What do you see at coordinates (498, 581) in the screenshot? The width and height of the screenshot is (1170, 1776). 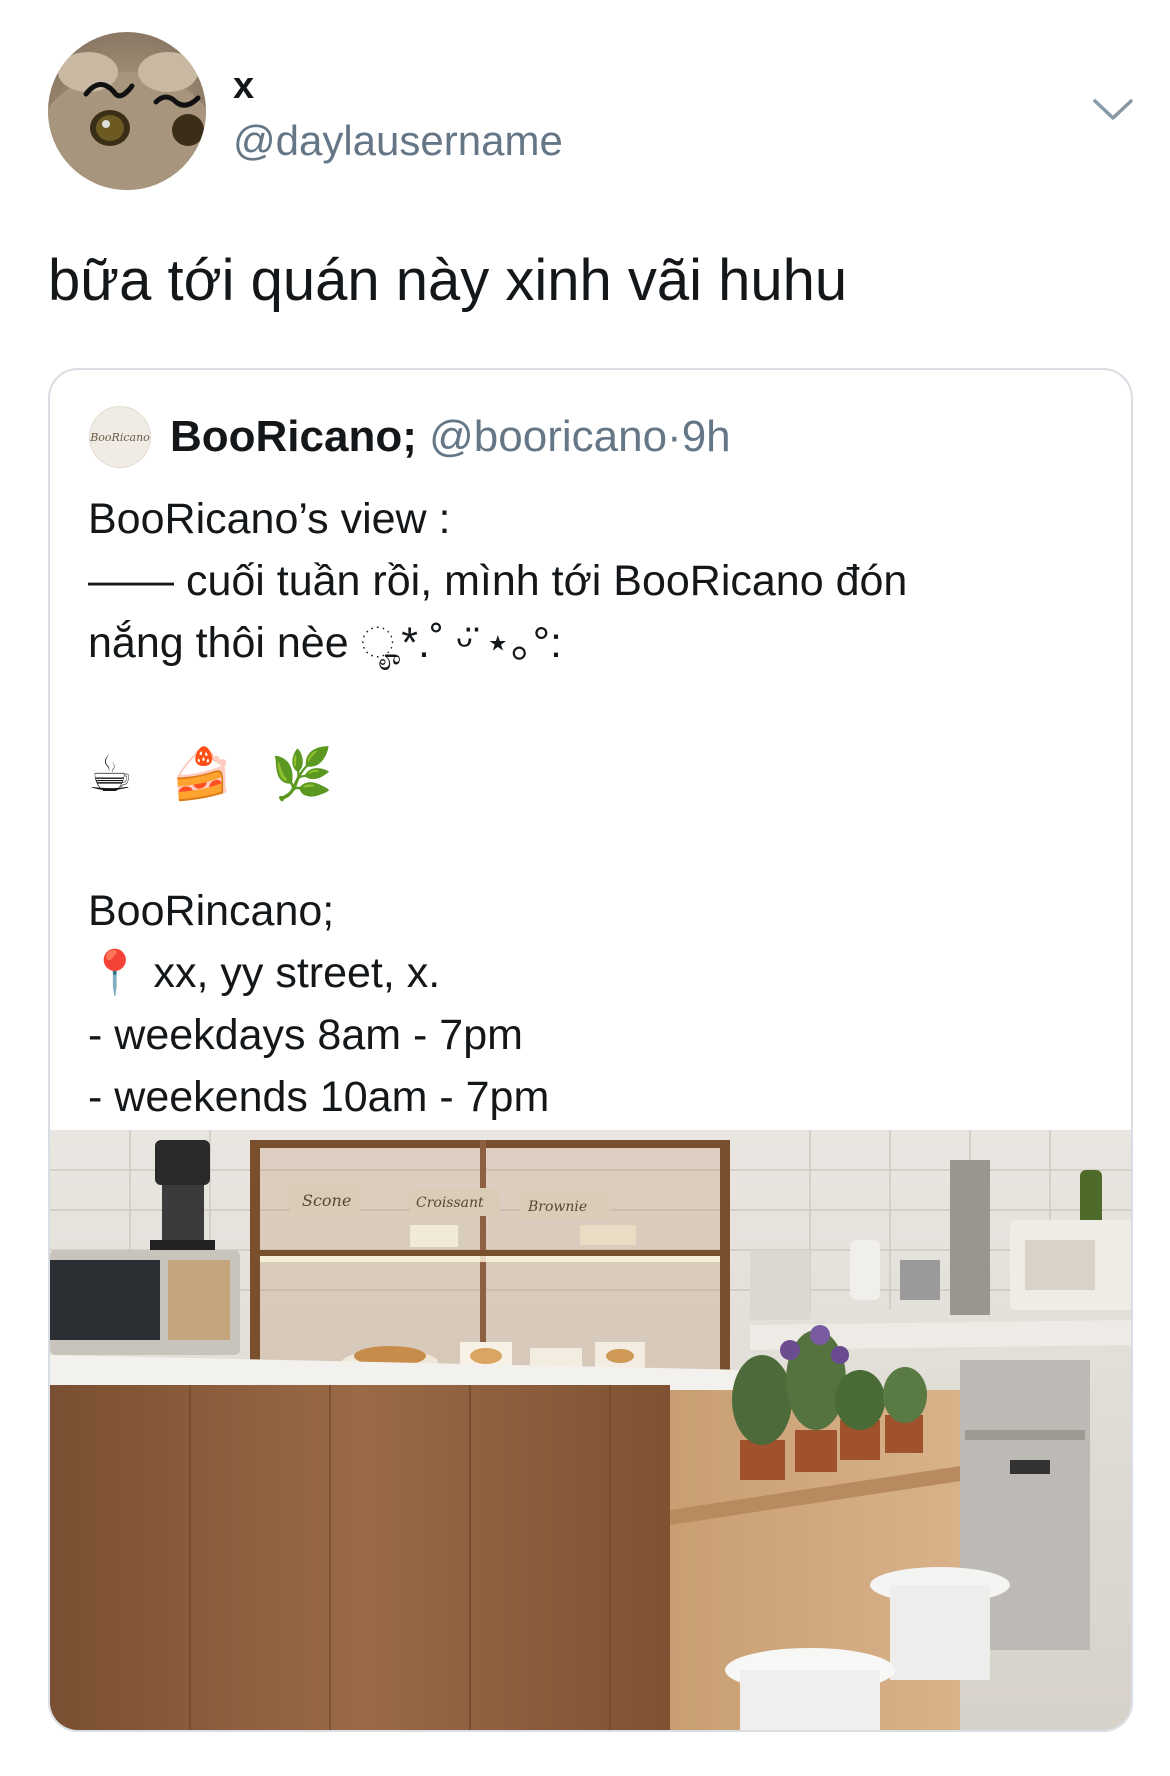 I see `quoted-line: —— cuối tuần rồi, mình tới BooRicano đón` at bounding box center [498, 581].